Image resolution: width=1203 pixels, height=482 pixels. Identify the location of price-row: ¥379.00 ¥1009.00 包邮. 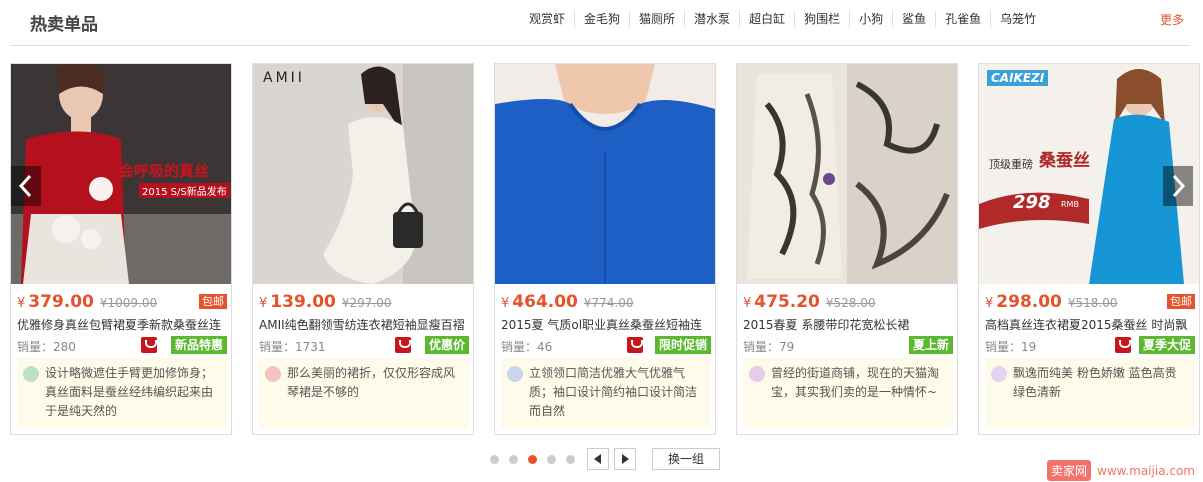
(122, 302).